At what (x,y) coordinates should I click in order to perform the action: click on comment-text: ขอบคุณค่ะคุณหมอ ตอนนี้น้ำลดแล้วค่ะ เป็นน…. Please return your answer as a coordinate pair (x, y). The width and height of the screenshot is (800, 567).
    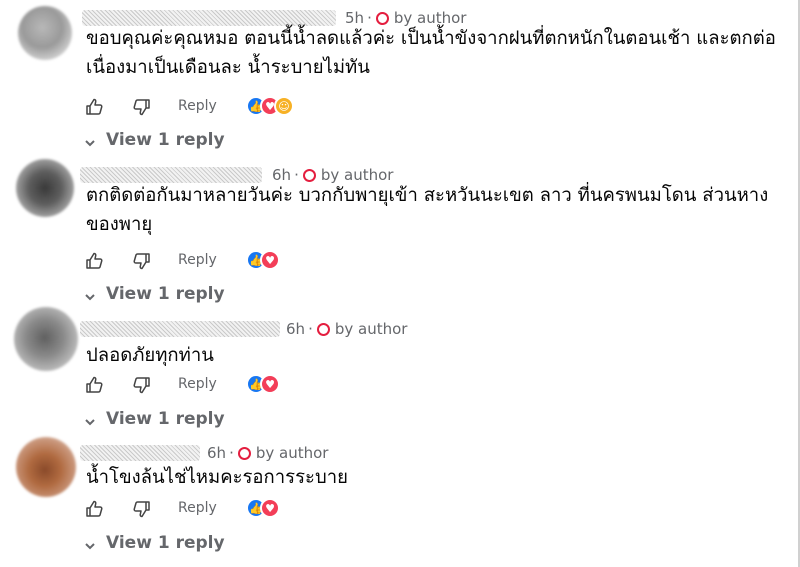
    Looking at the image, I should click on (431, 53).